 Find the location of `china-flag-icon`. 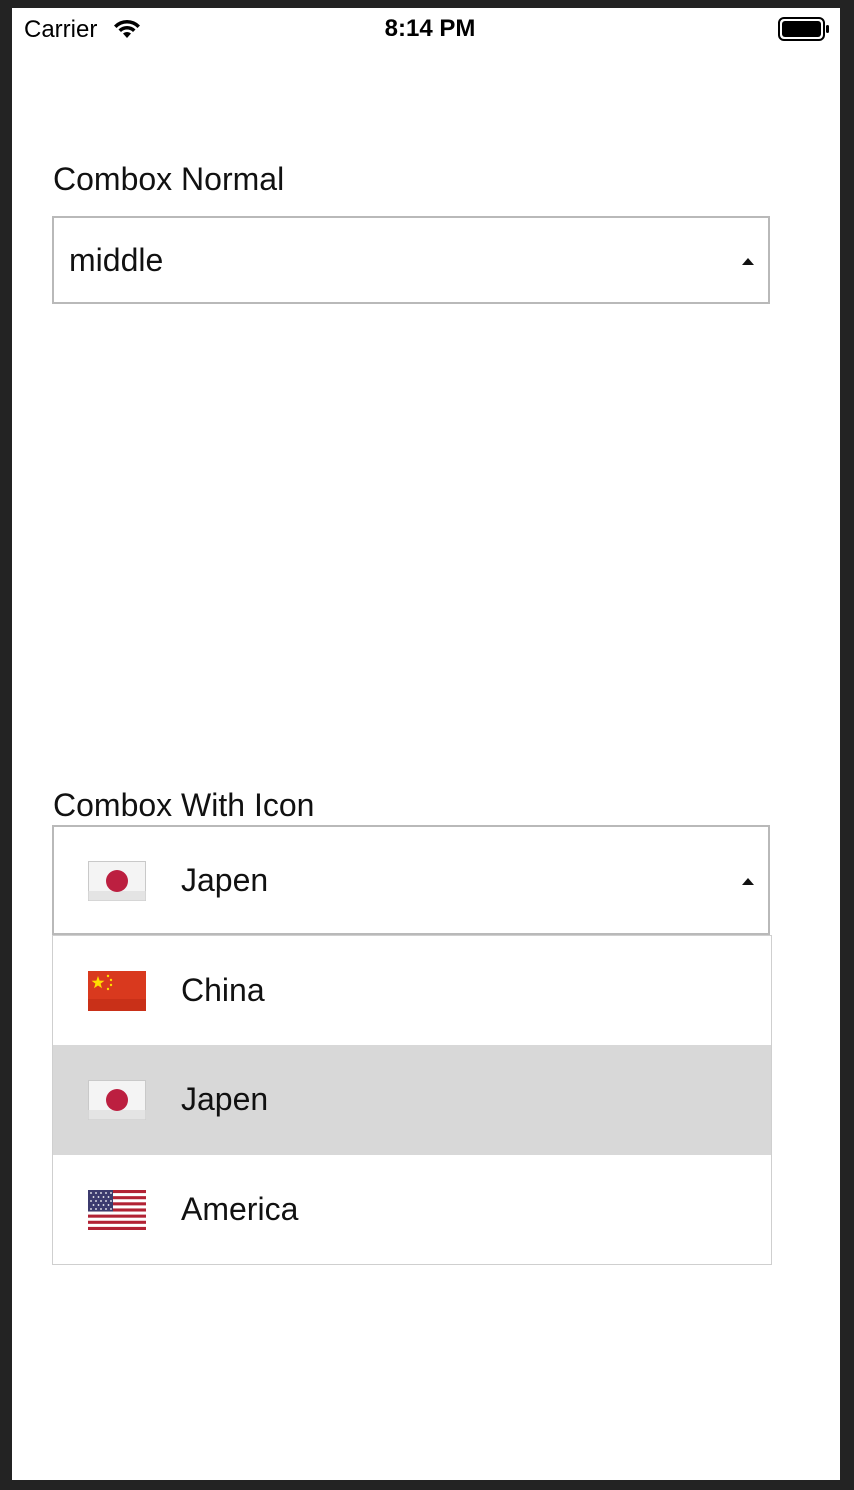

china-flag-icon is located at coordinates (117, 991).